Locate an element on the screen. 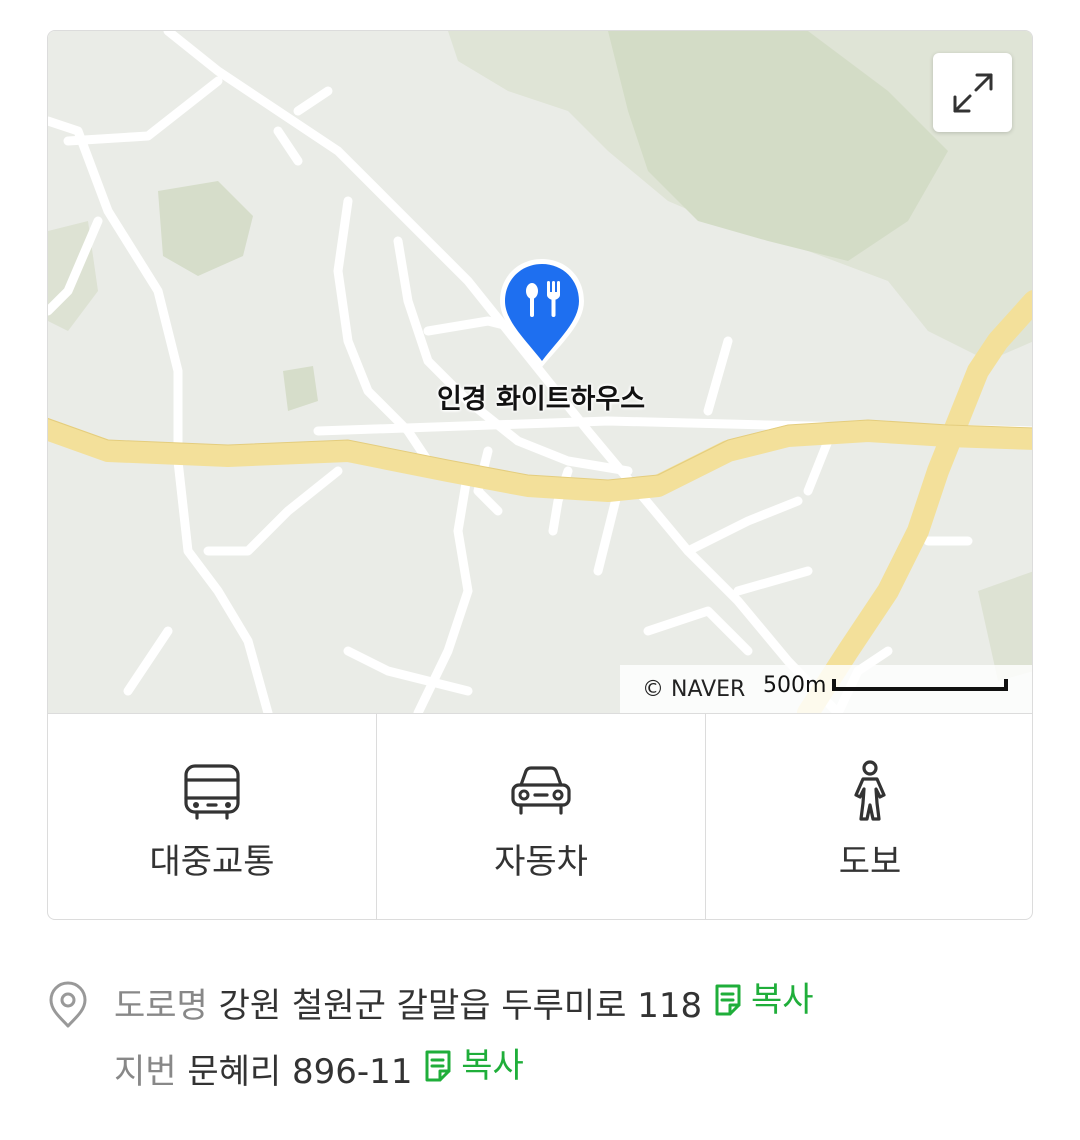  naver-copyright: © NAVER is located at coordinates (693, 689).